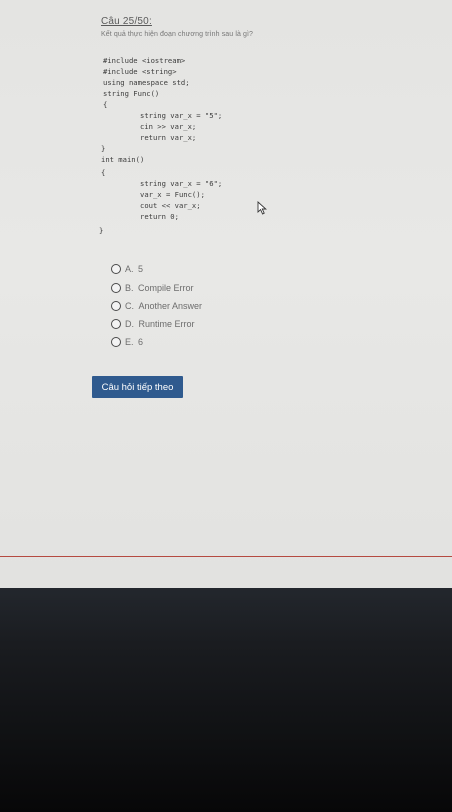  What do you see at coordinates (123, 159) in the screenshot?
I see `code-line: int main()` at bounding box center [123, 159].